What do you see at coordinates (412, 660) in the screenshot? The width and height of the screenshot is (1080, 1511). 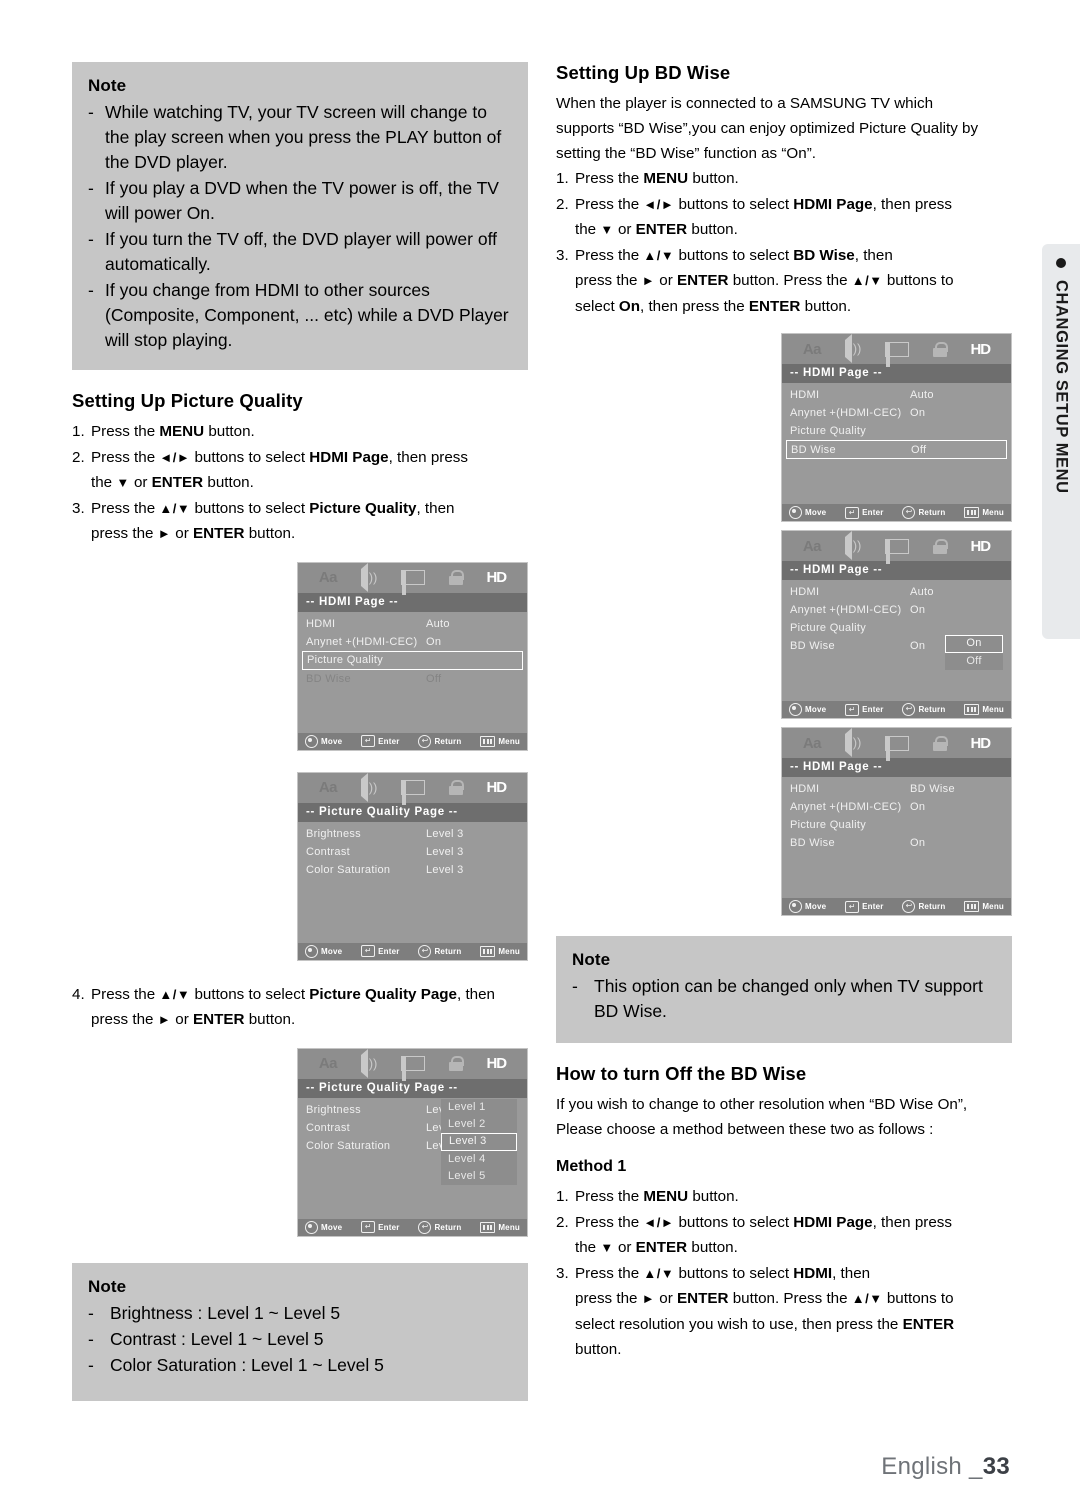 I see `osd-row-selected: Picture Quality` at bounding box center [412, 660].